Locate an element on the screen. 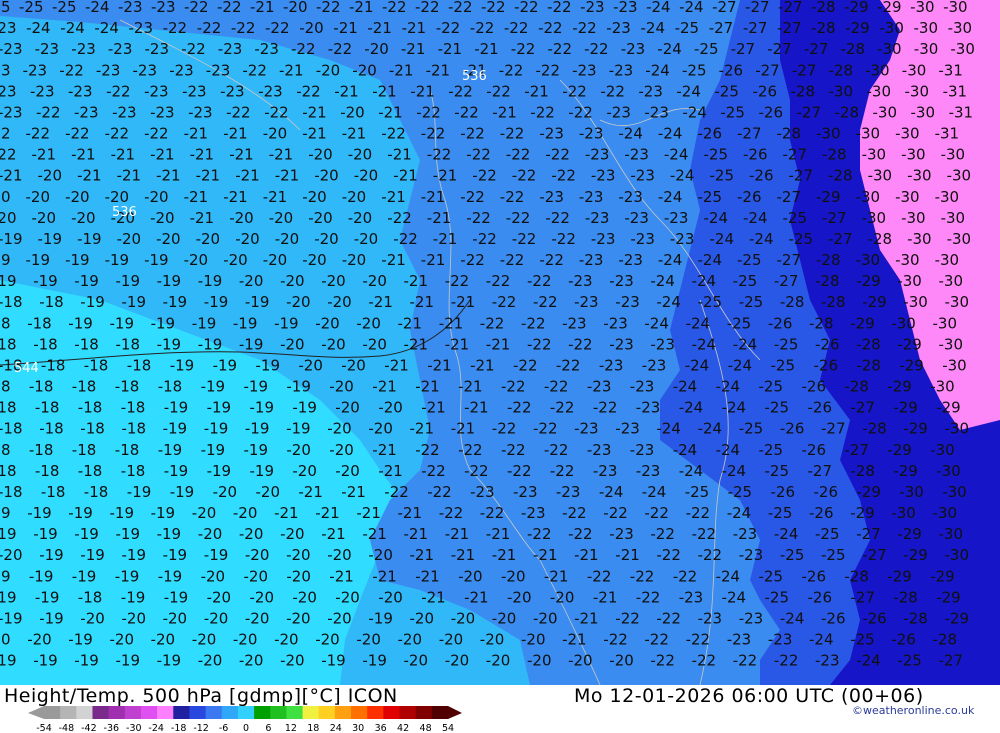 This screenshot has width=1000, height=733. legend-tick-label: 36 is located at coordinates (381, 728).